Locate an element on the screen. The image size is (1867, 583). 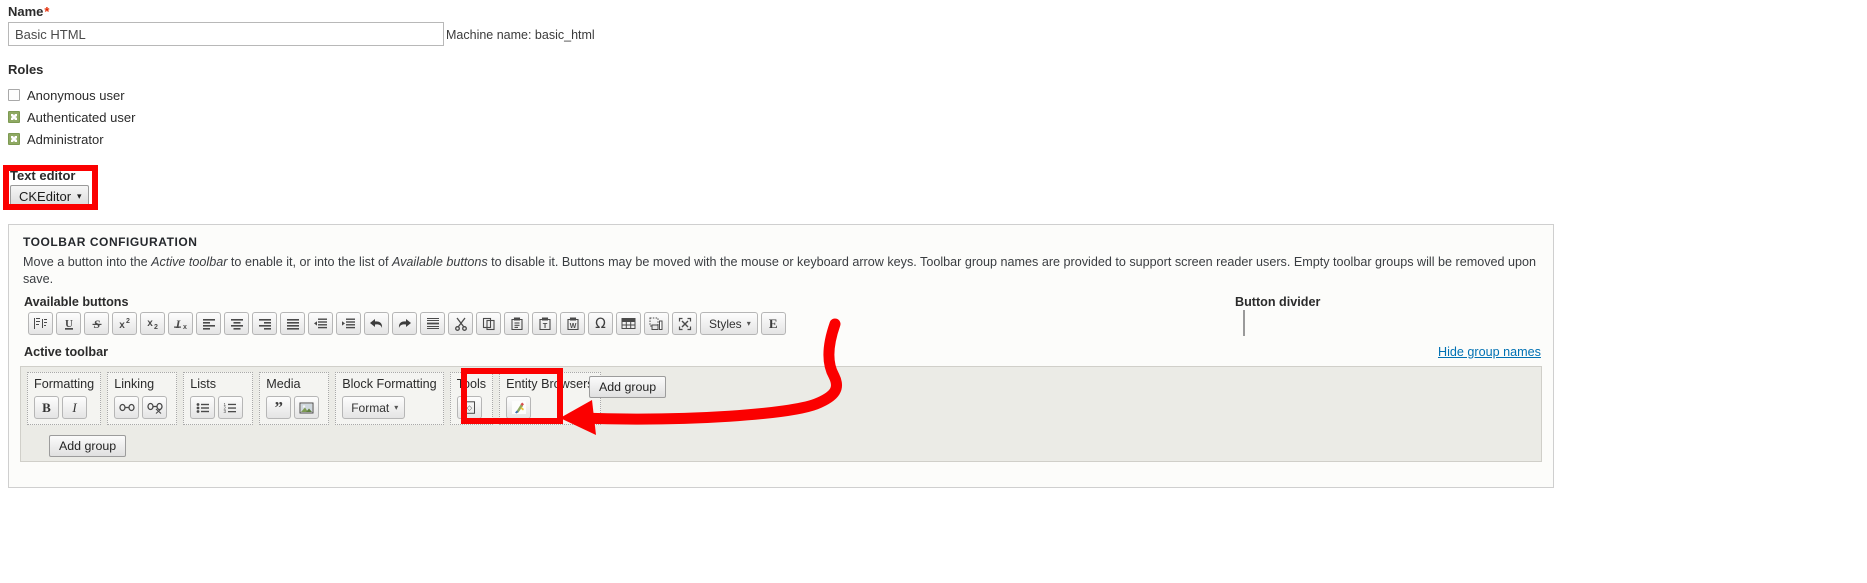
panel-title: TOOLBAR CONFIGURATION is located at coordinates (110, 242).